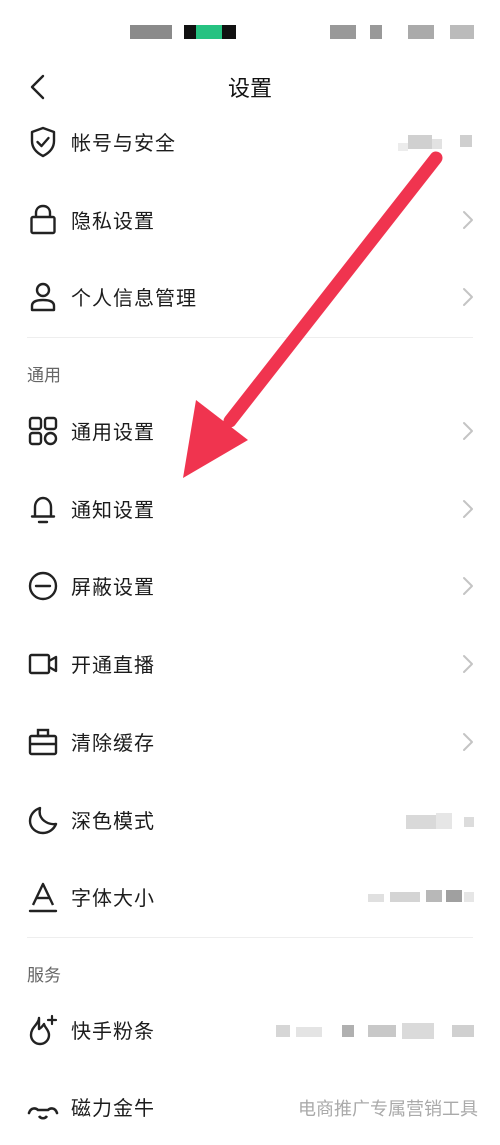  I want to click on settings-item-label: 个人信息管理, so click(134, 298).